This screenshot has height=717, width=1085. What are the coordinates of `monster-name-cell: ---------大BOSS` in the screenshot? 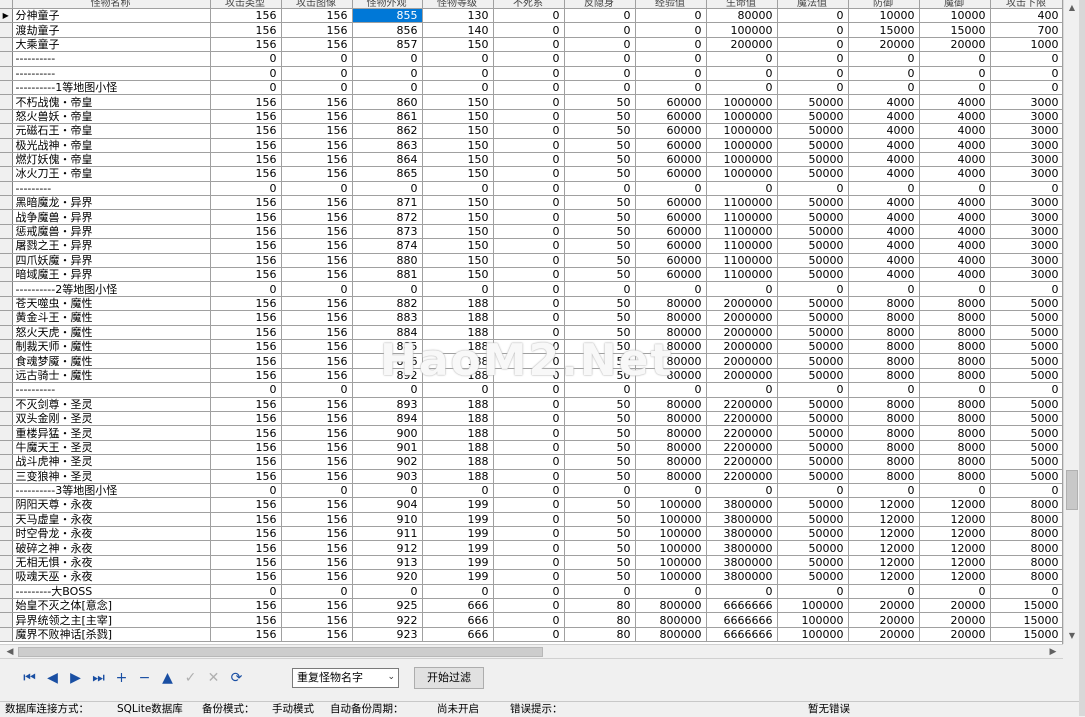 It's located at (111, 592).